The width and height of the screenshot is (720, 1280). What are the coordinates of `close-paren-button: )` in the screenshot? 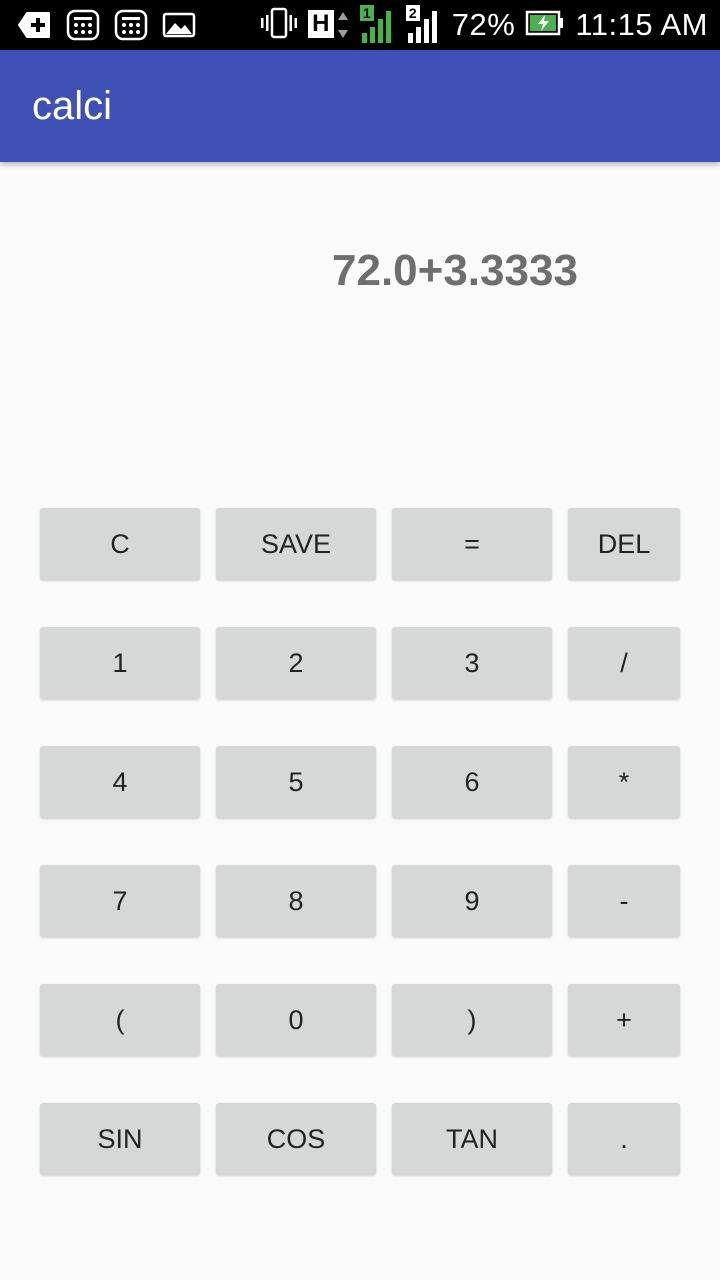 It's located at (472, 1020).